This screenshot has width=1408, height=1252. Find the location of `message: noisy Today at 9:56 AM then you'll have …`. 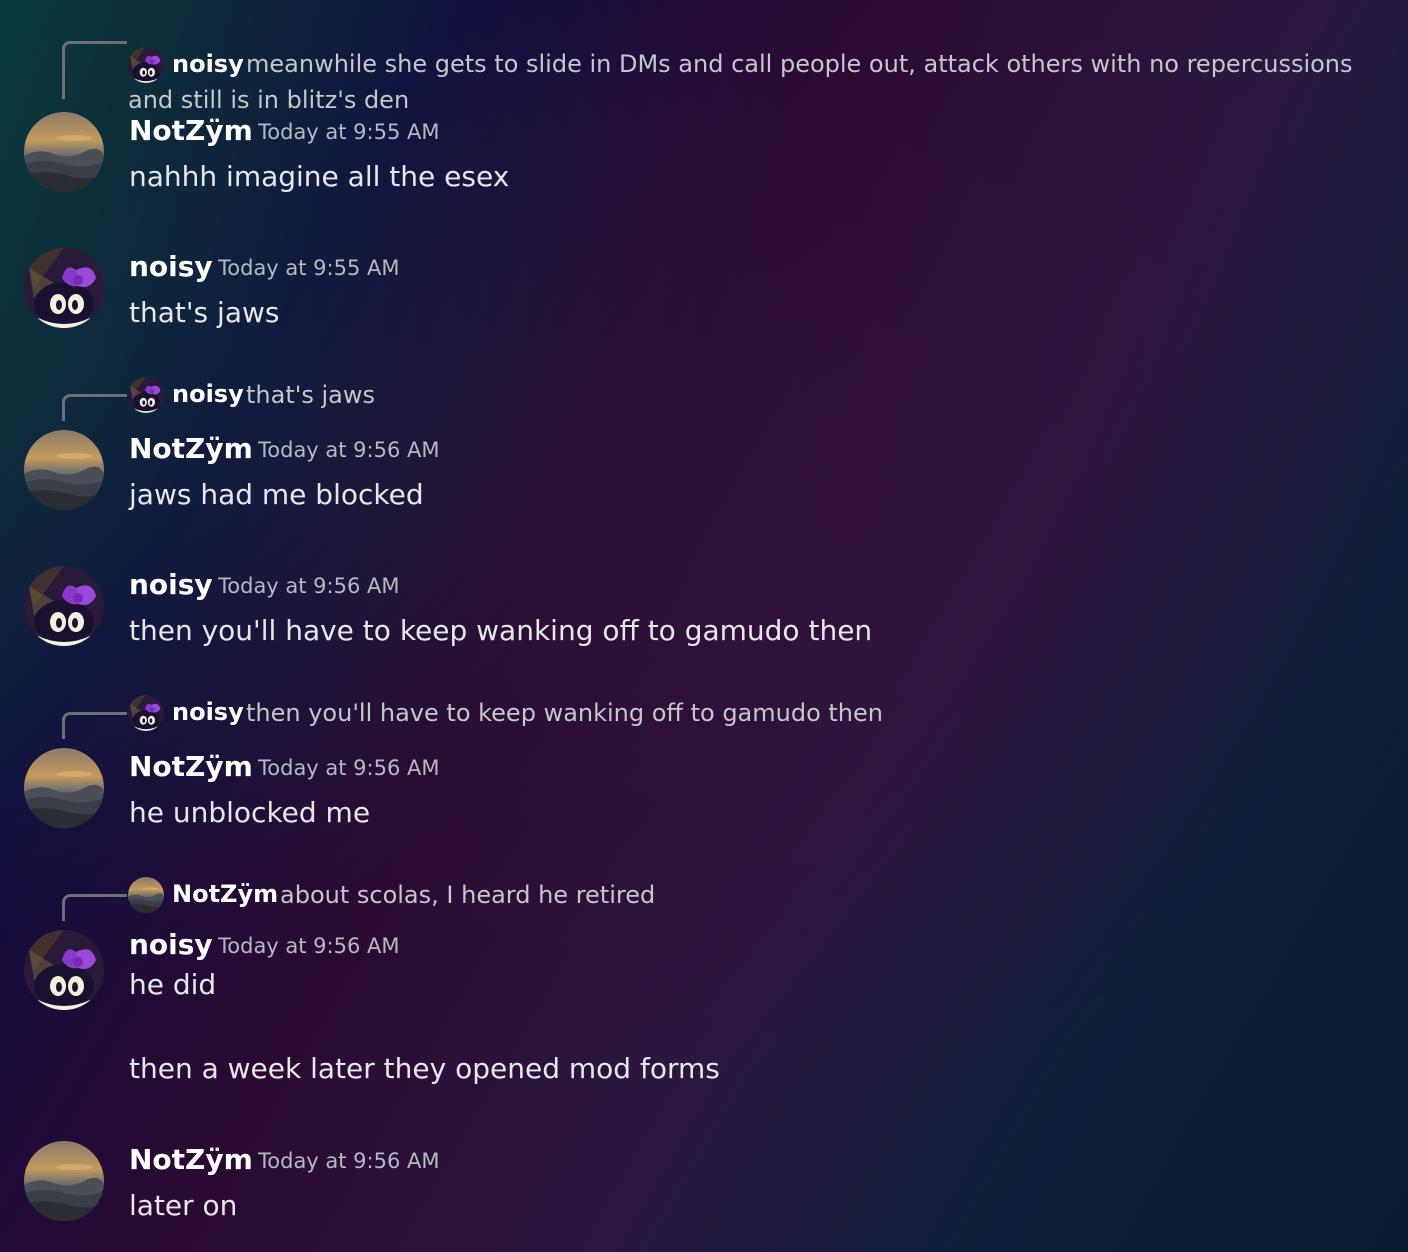

message: noisy Today at 9:56 AM then you'll have … is located at coordinates (704, 614).